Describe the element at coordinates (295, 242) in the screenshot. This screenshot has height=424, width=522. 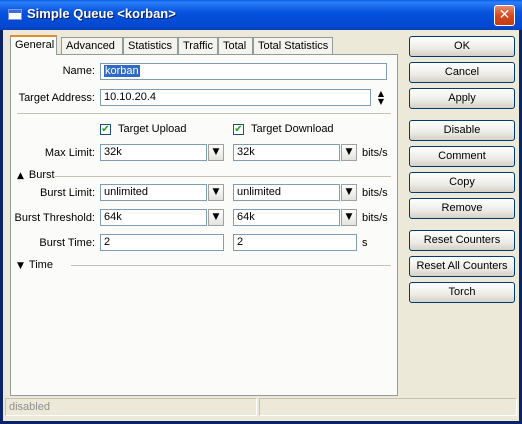
I see `burst-time-download-input: 2` at that location.